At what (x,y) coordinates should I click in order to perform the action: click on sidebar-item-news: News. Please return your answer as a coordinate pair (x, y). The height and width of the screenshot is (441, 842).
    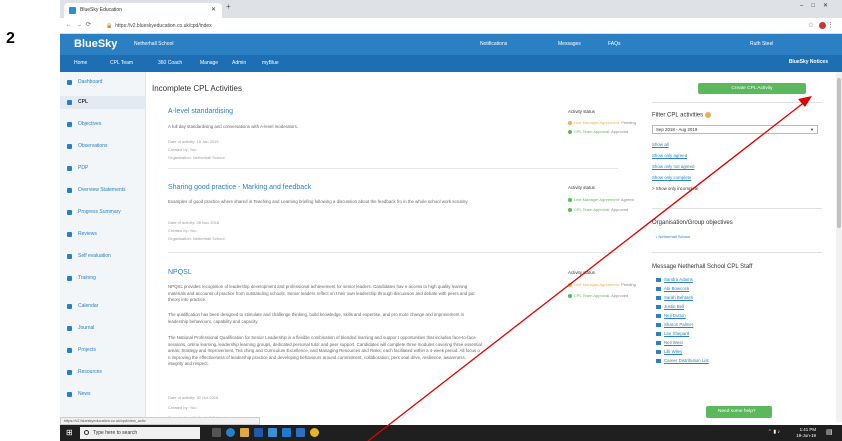
    Looking at the image, I should click on (103, 394).